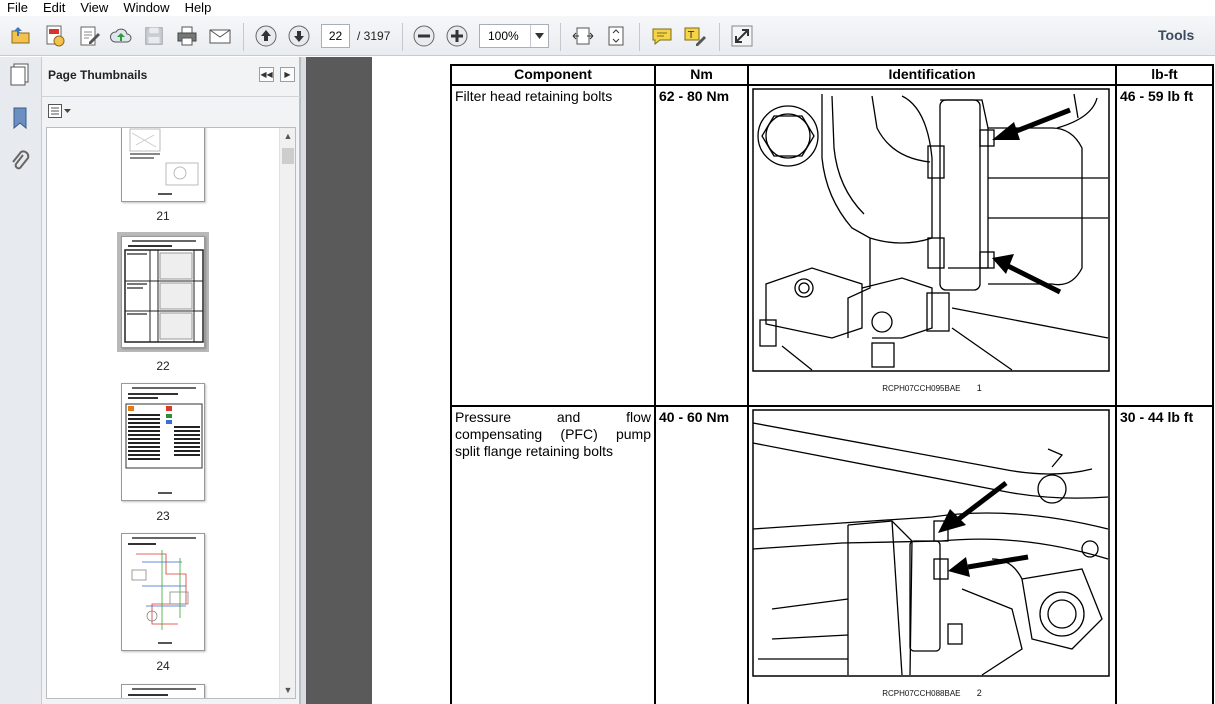 The image size is (1215, 704). Describe the element at coordinates (932, 388) in the screenshot. I see `figure-caption: RCPH07CCH095BAE 1` at that location.